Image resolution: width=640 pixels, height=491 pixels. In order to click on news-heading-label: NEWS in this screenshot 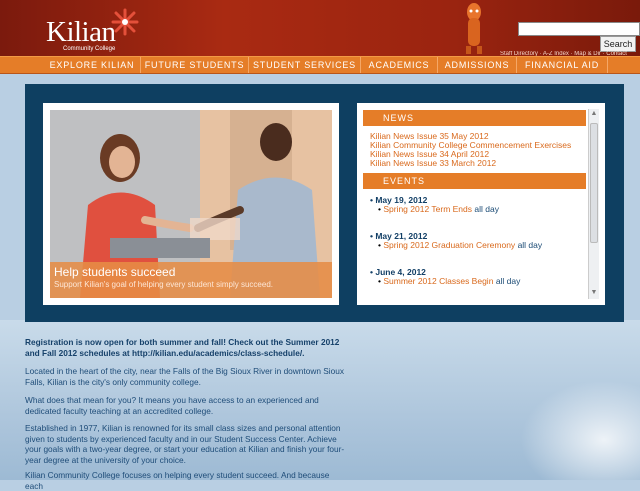, I will do `click(398, 118)`.